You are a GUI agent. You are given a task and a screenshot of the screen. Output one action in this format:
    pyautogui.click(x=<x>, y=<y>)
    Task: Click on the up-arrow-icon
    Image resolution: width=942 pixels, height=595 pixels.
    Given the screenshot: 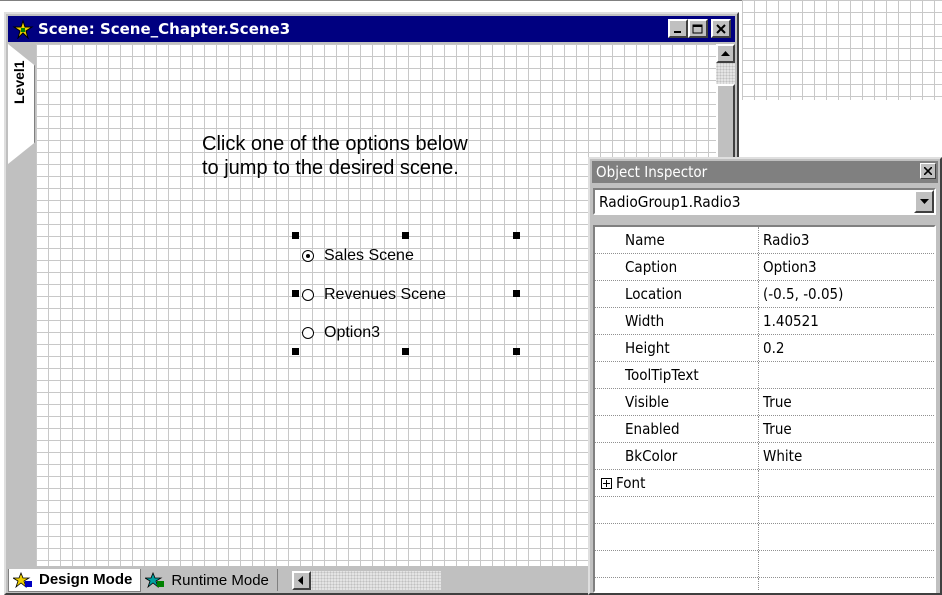 What is the action you would take?
    pyautogui.click(x=725, y=53)
    